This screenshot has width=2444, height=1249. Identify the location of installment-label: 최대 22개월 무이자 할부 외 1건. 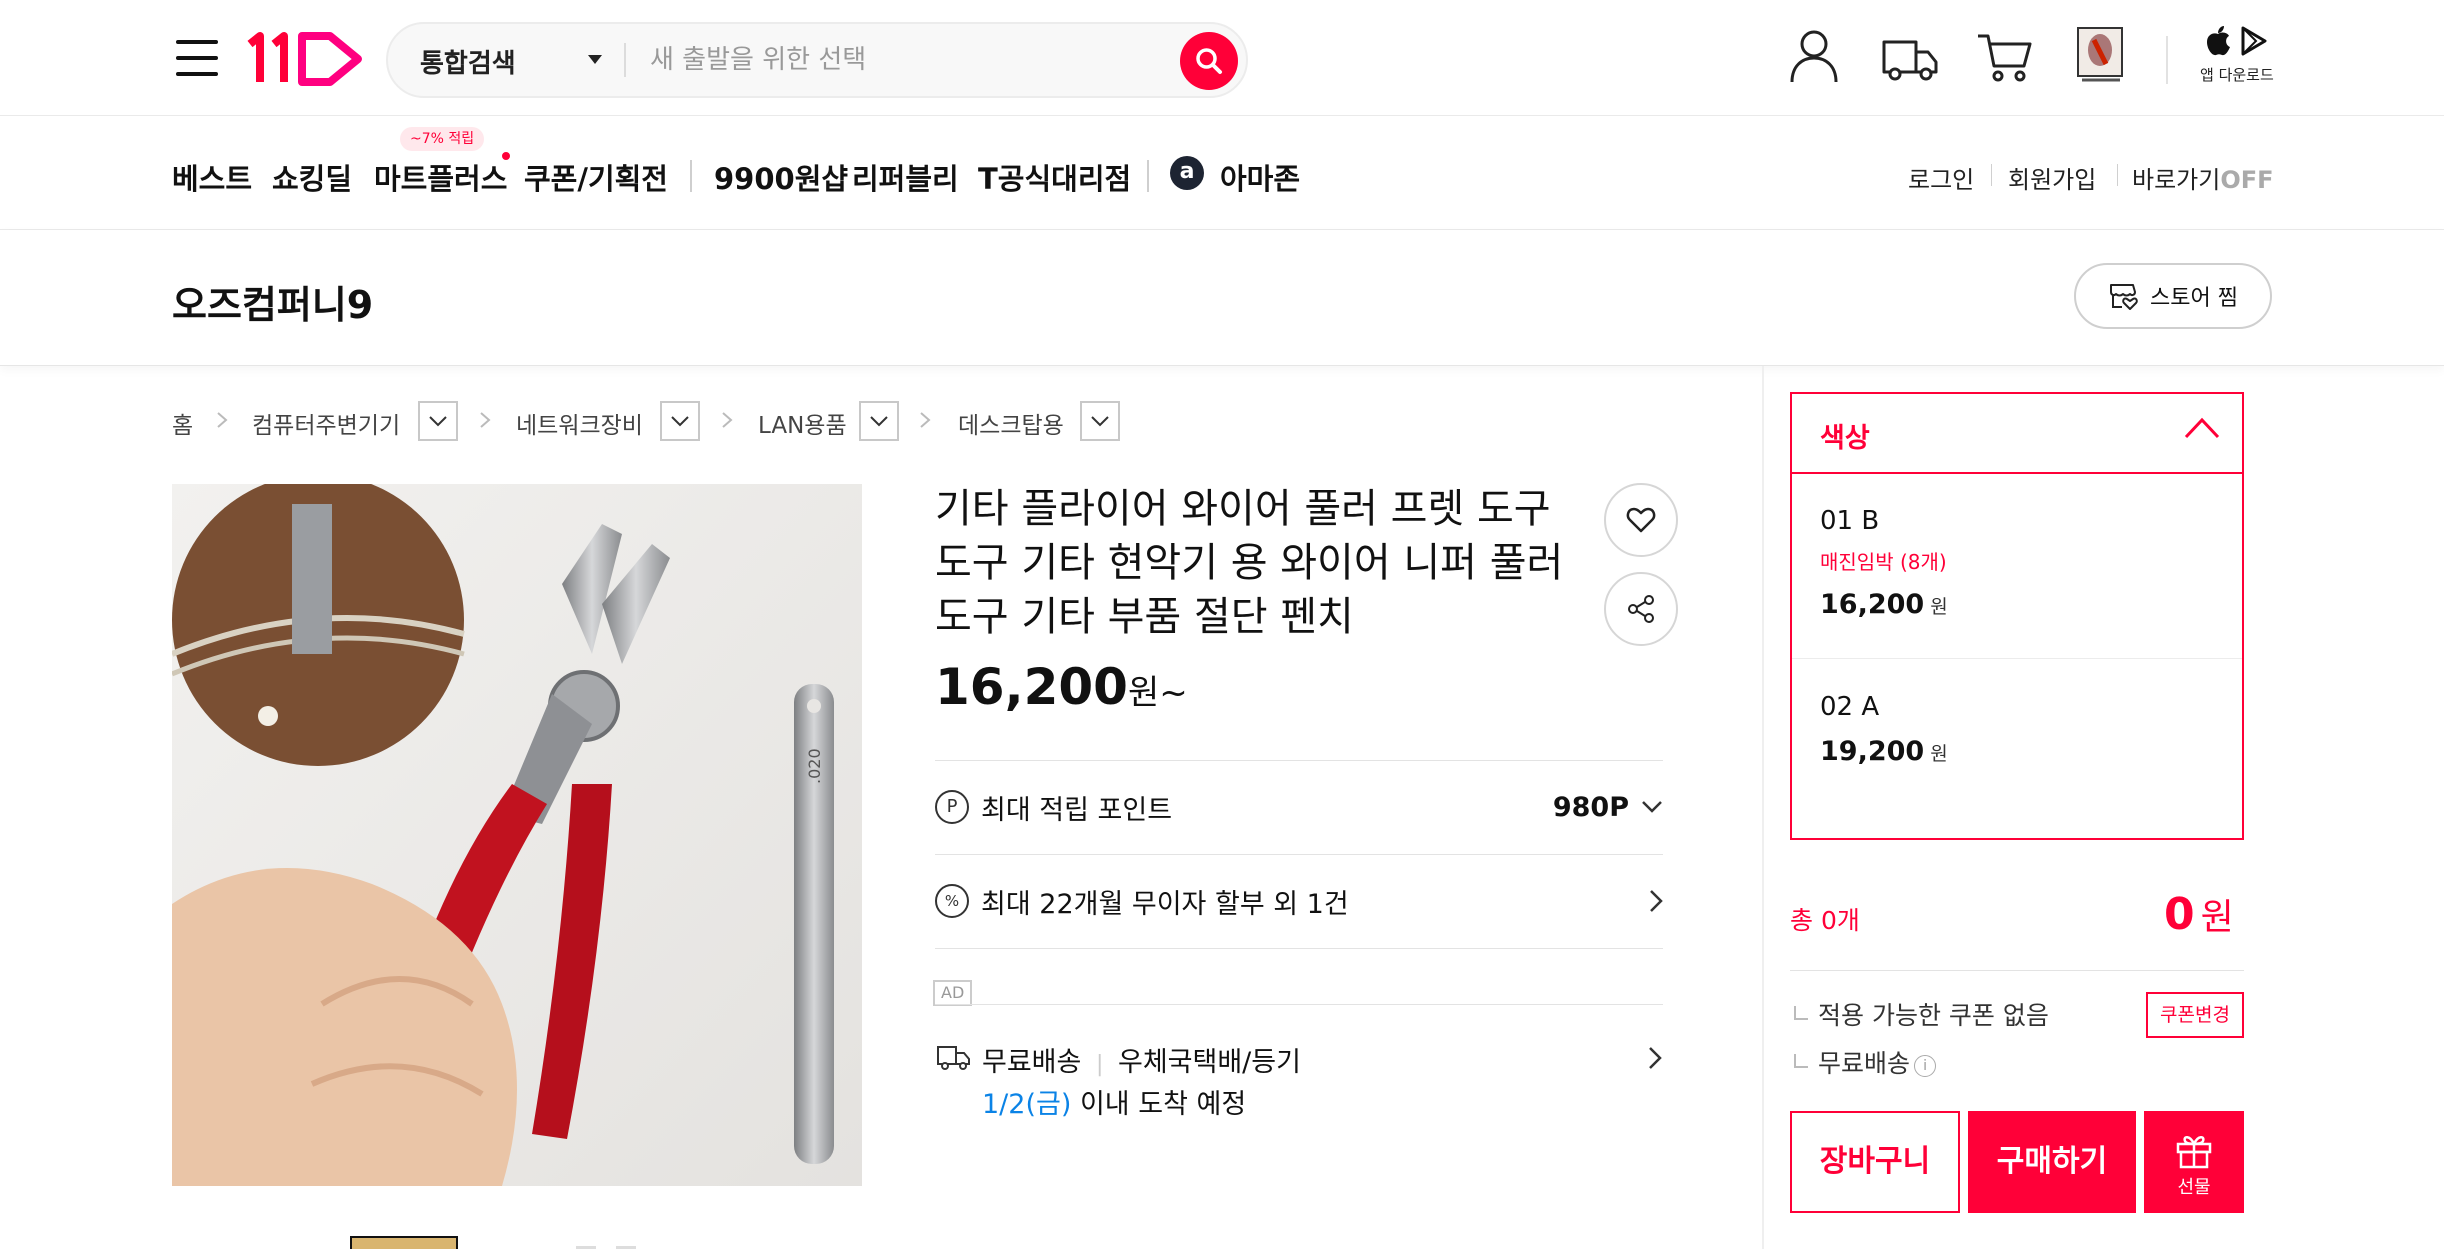
(1165, 904).